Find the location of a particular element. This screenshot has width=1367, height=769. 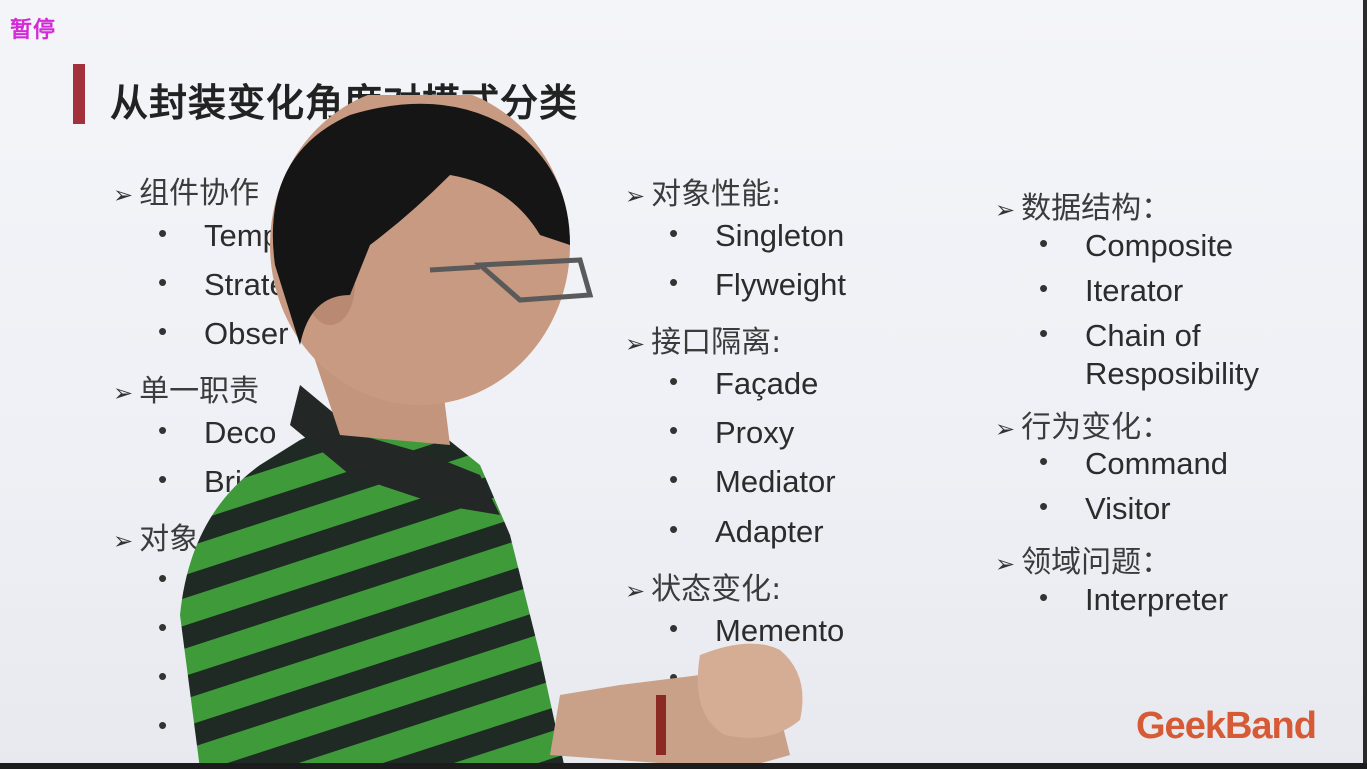

title-accent-bar is located at coordinates (79, 94).